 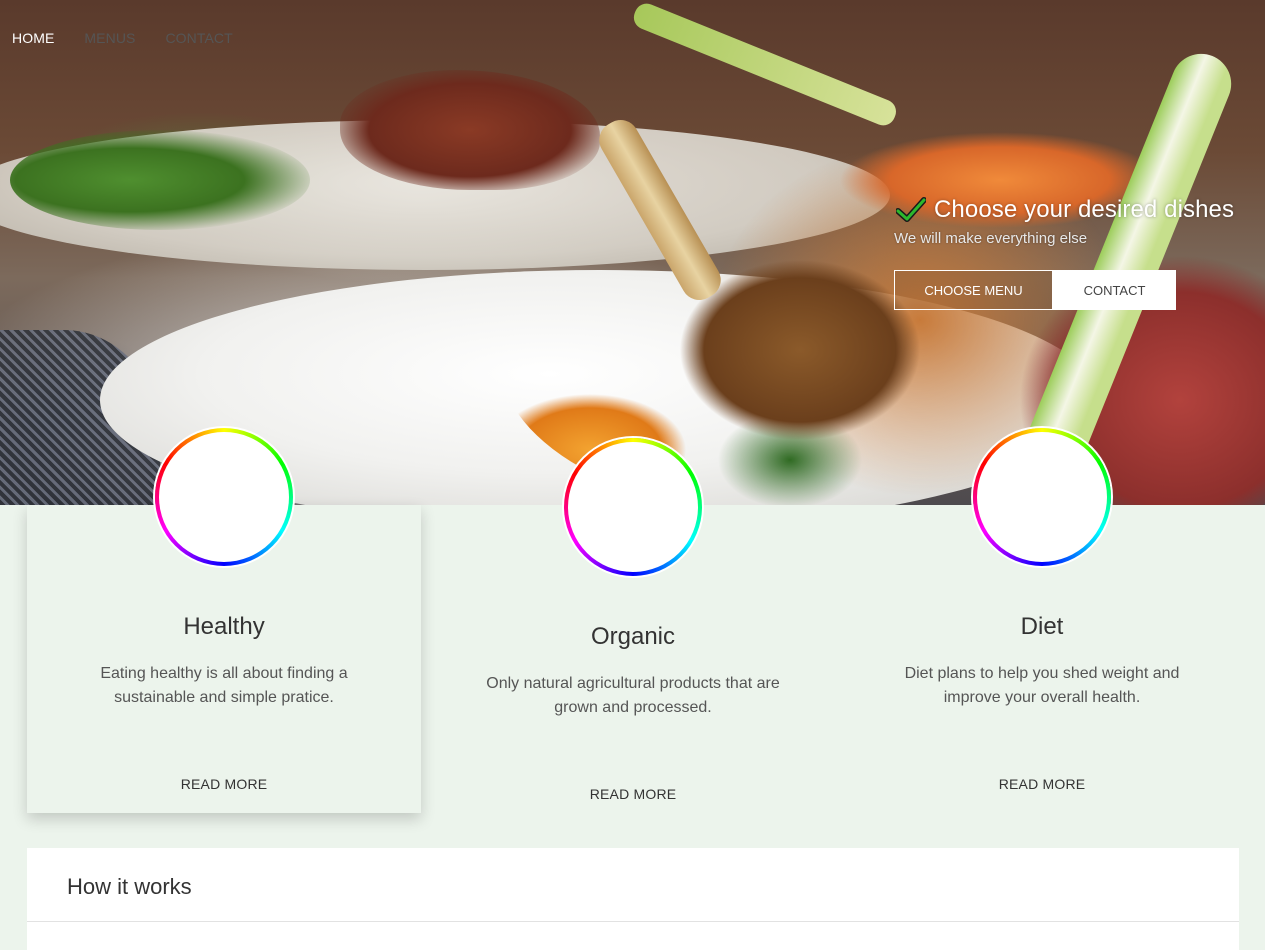 I want to click on hero-tagline: Choose your desired dishes, so click(x=1065, y=210).